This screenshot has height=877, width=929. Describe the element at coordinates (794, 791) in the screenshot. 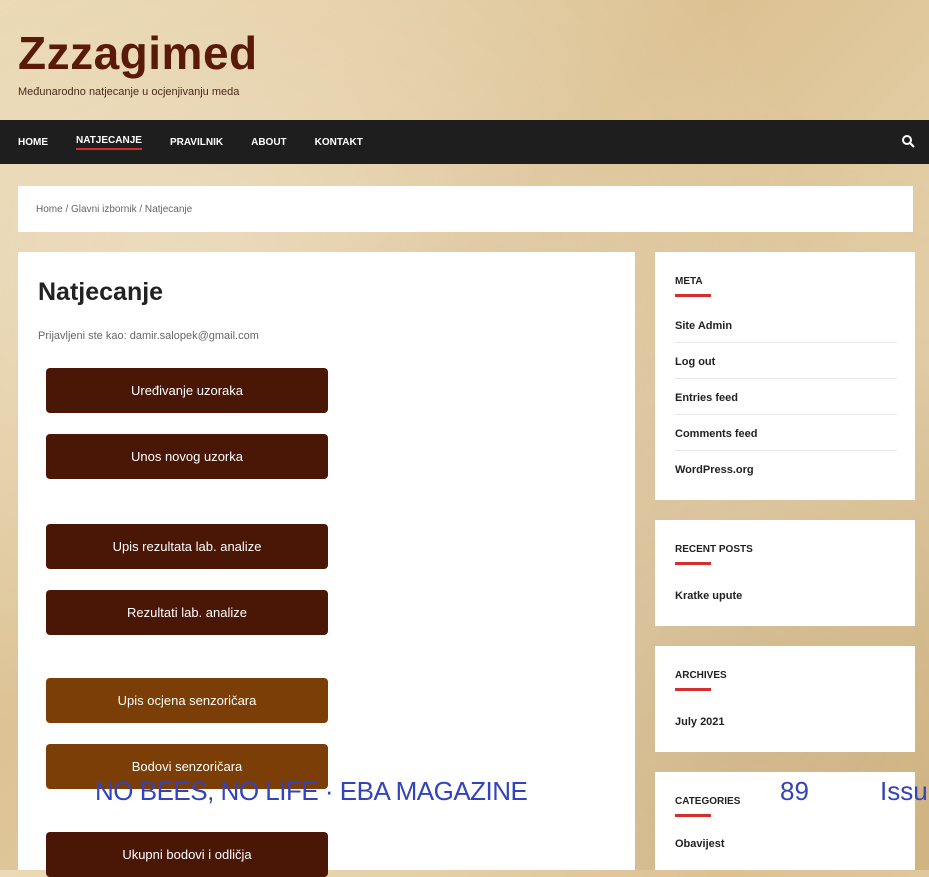

I see `magazine-page-number: 89` at that location.